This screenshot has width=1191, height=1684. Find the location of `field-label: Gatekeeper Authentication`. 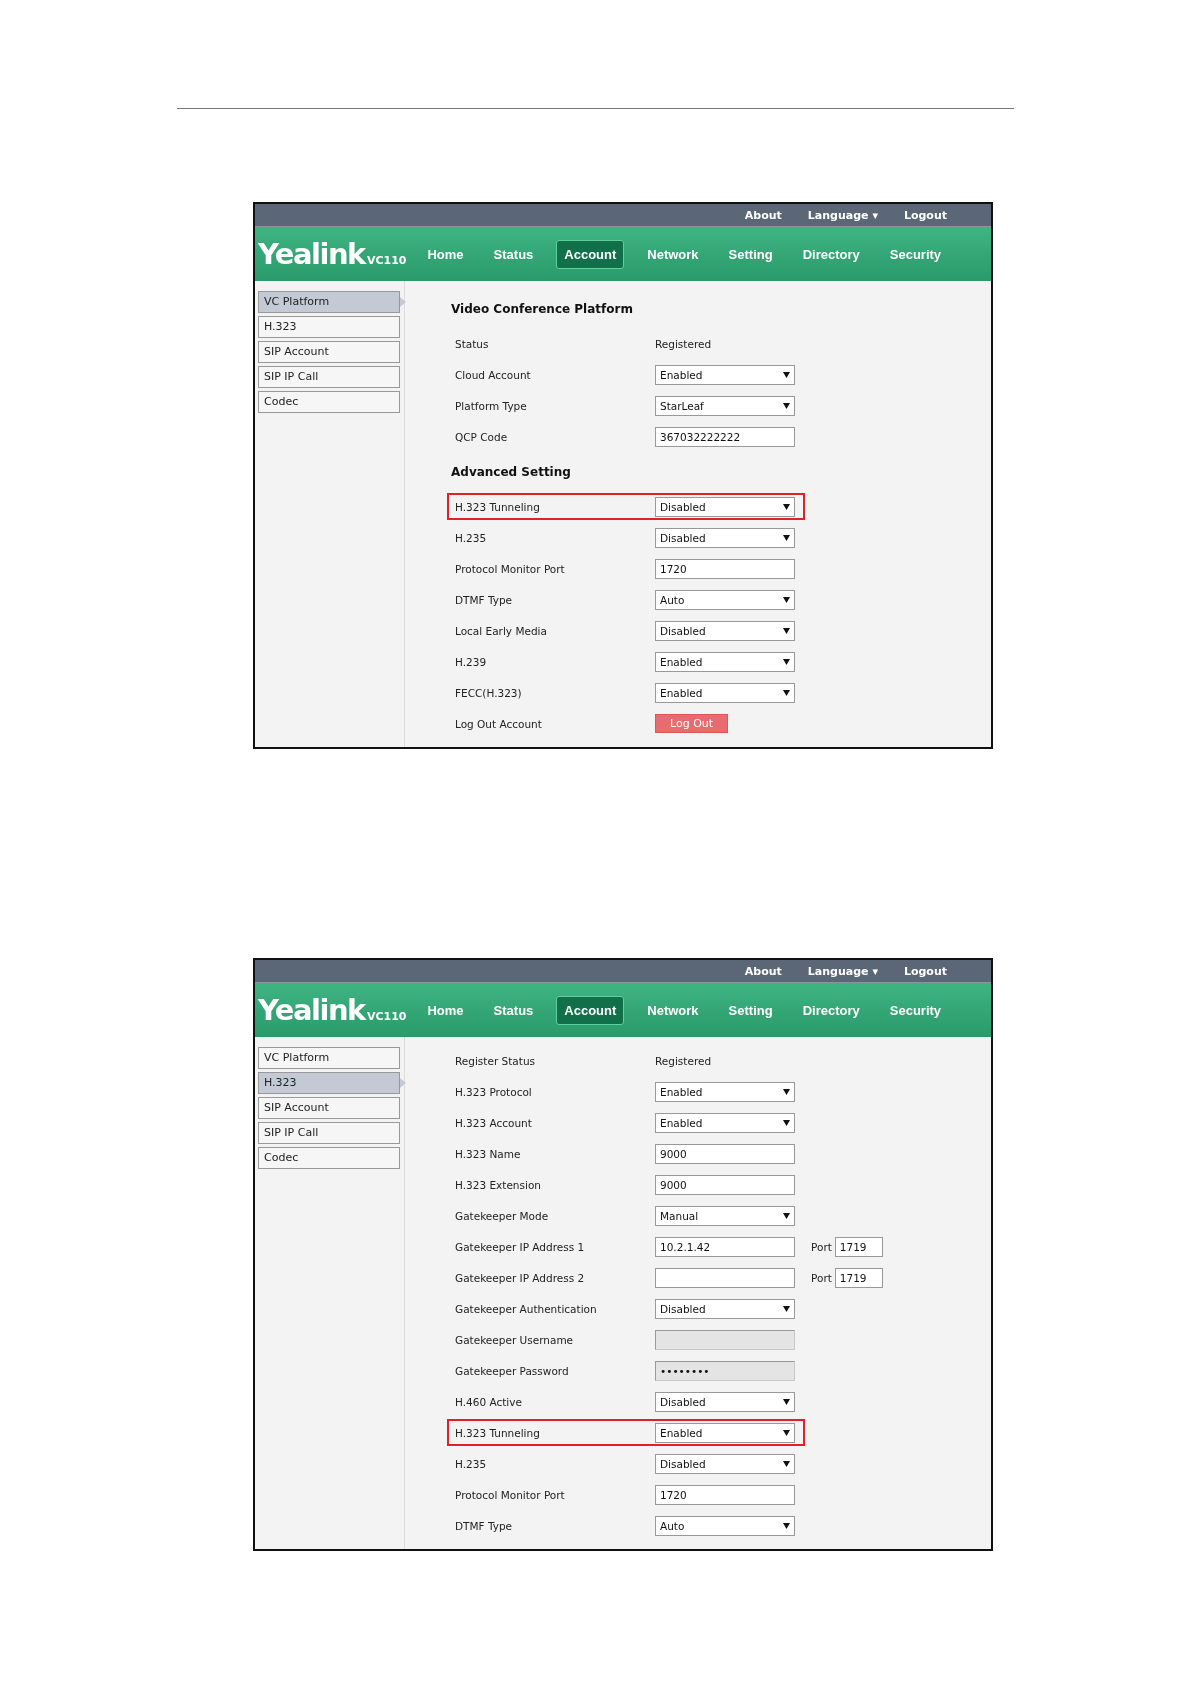

field-label: Gatekeeper Authentication is located at coordinates (526, 1308).